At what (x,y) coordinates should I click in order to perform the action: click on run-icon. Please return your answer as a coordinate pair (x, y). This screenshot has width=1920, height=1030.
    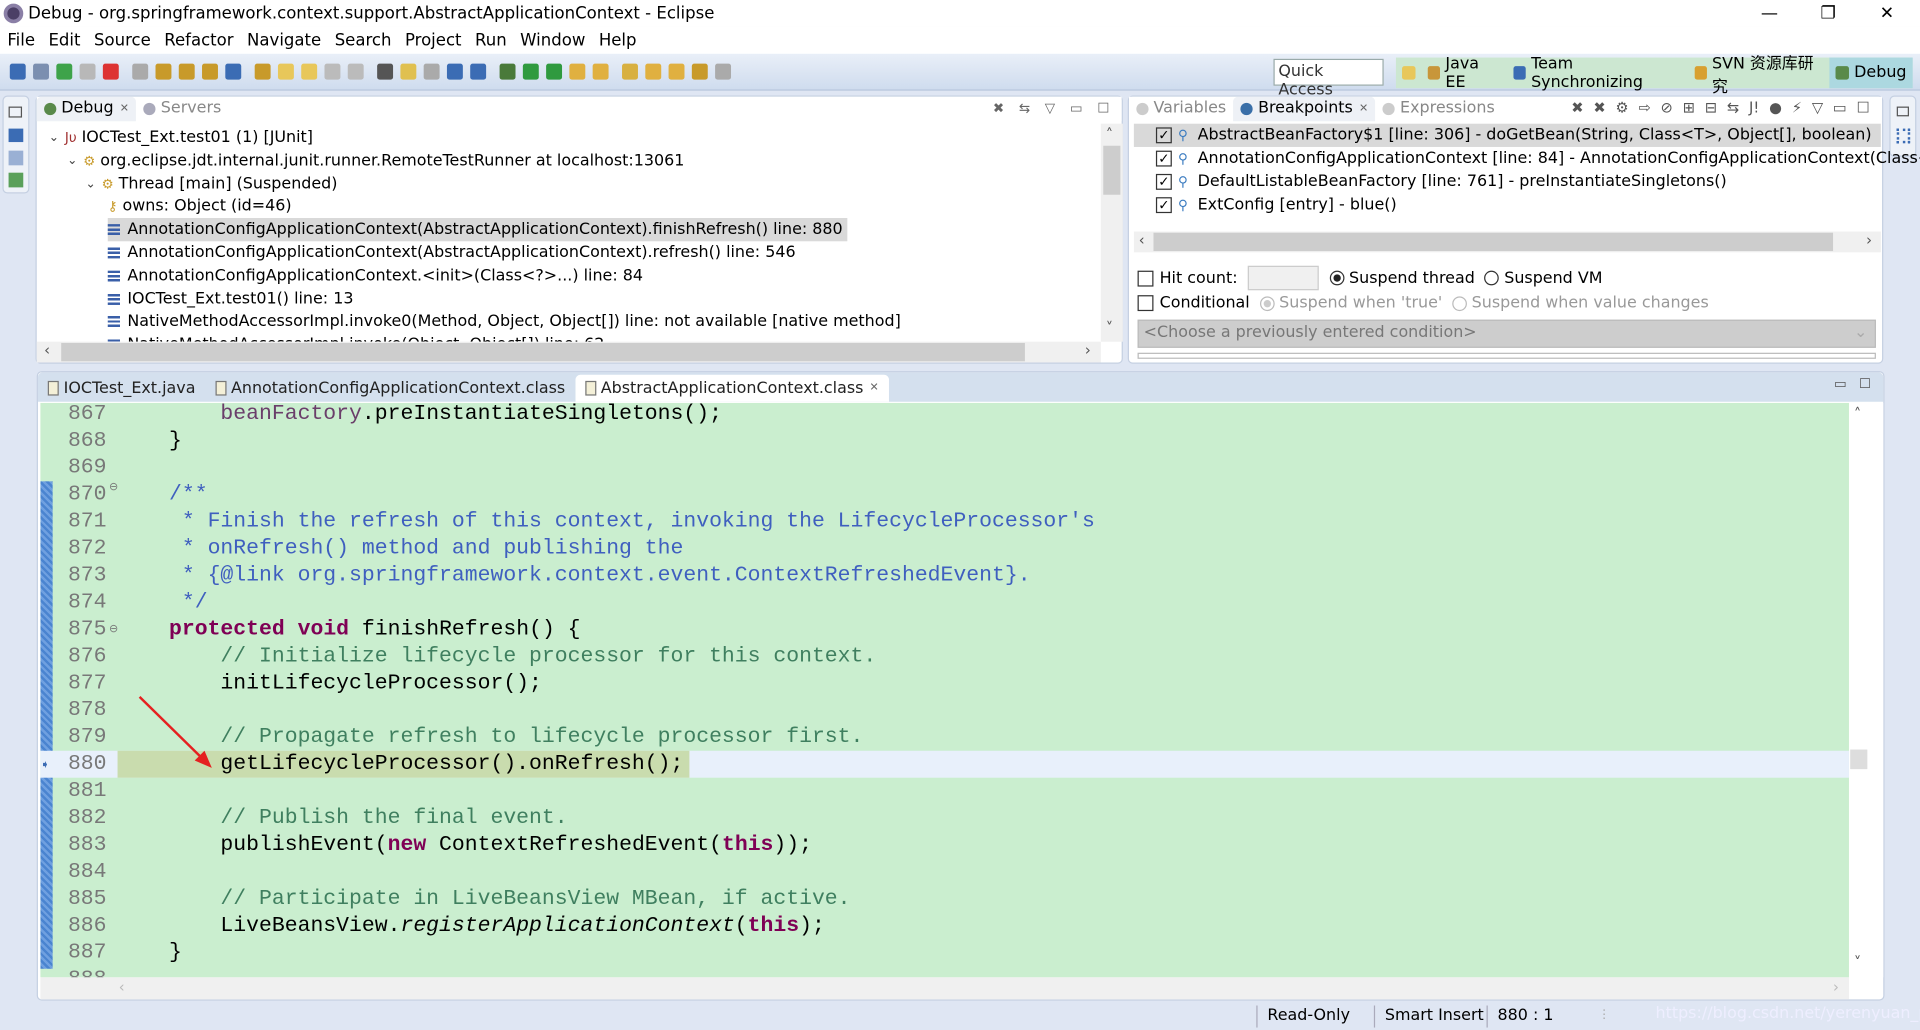
    Looking at the image, I should click on (530, 71).